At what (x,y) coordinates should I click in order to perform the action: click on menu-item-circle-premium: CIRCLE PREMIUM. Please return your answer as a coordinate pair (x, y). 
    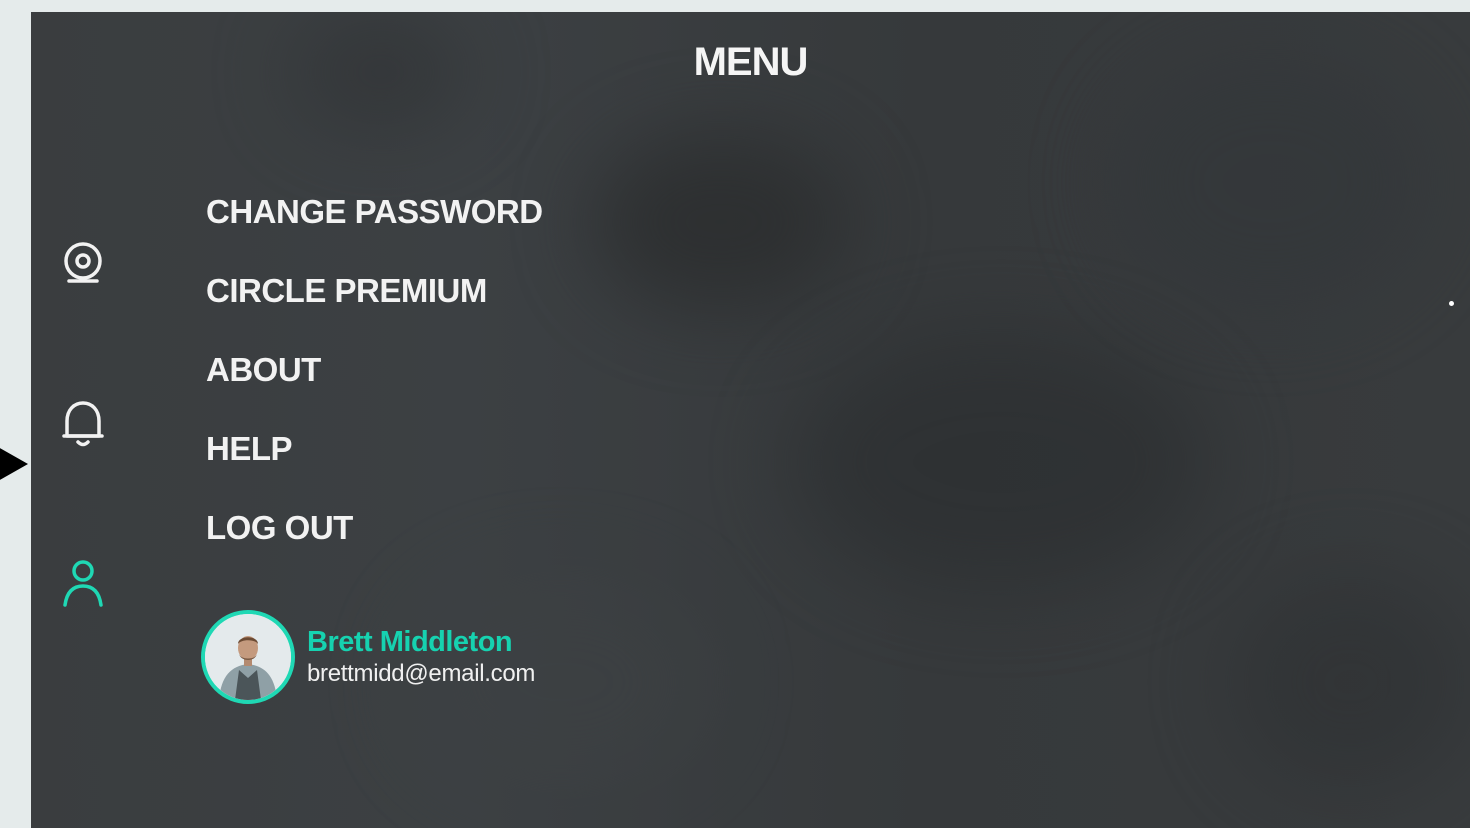
    Looking at the image, I should click on (374, 310).